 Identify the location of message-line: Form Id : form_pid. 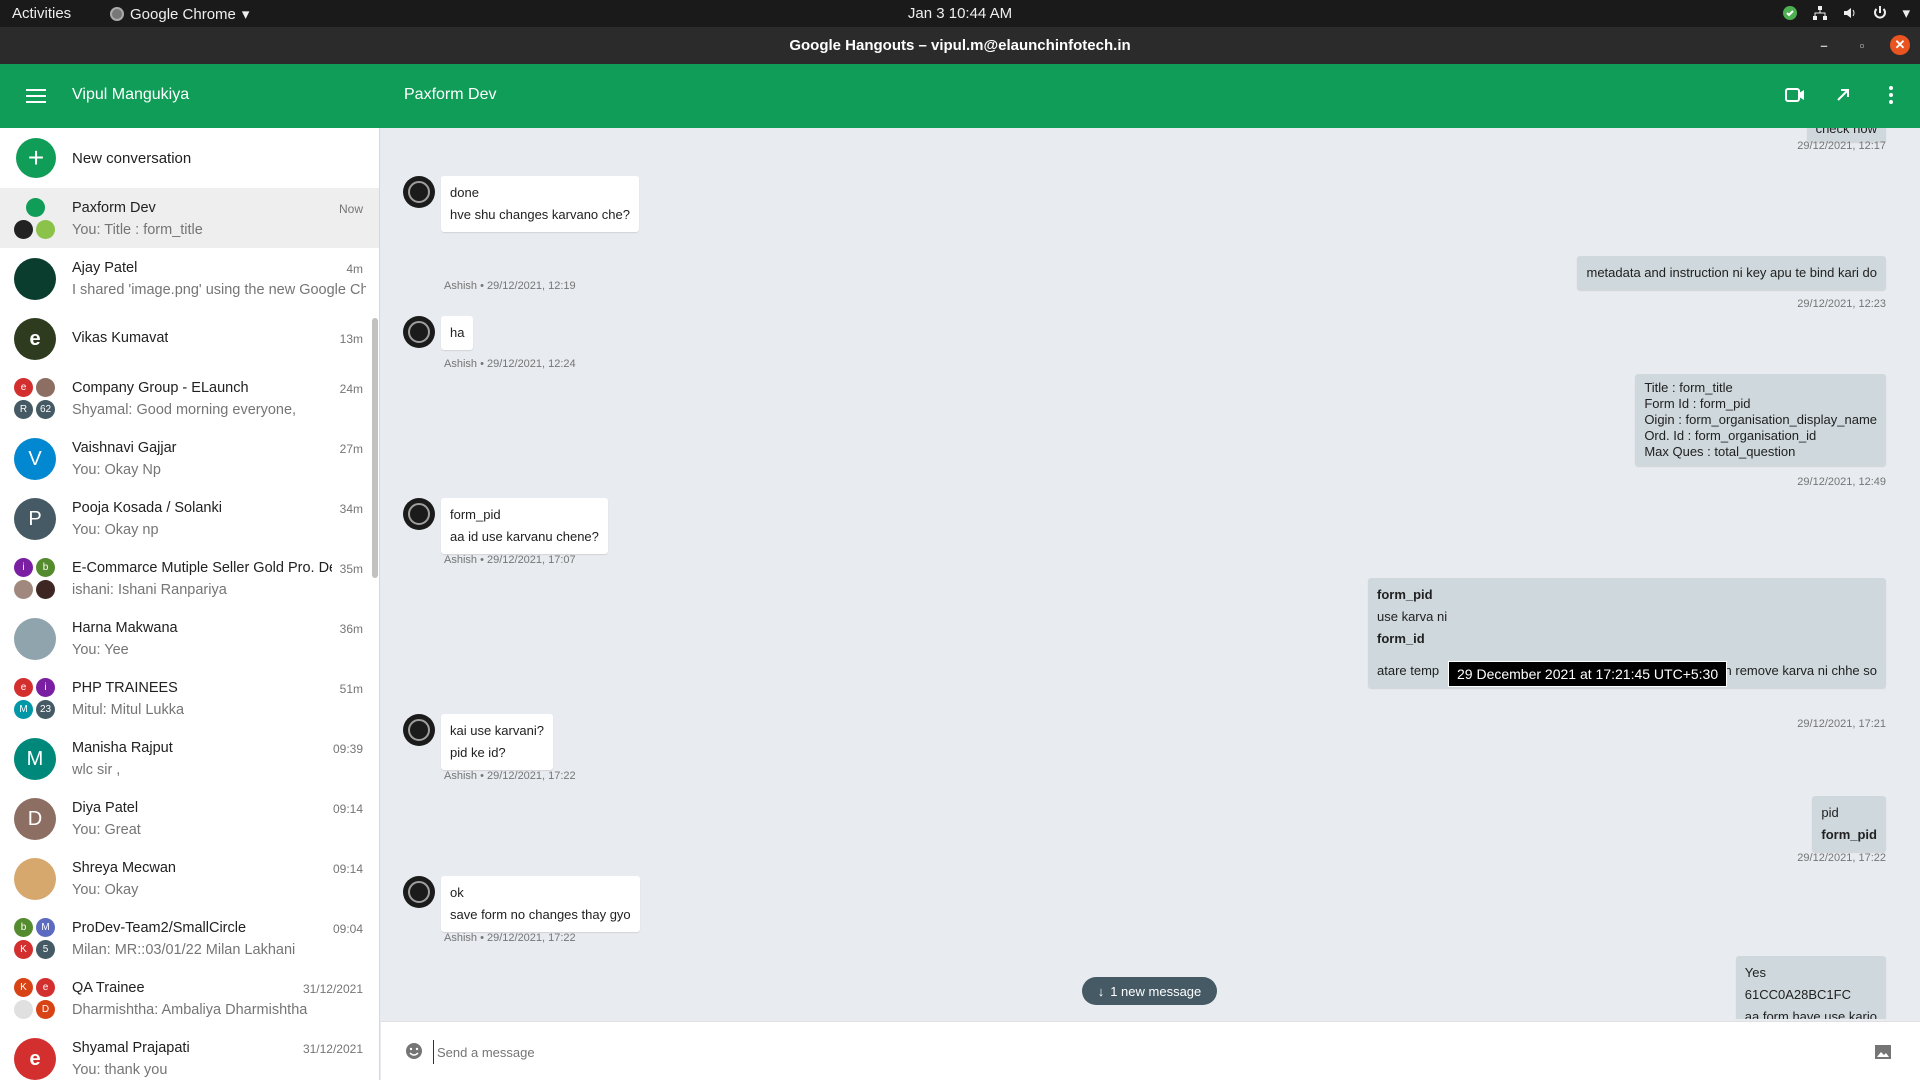
(1697, 403).